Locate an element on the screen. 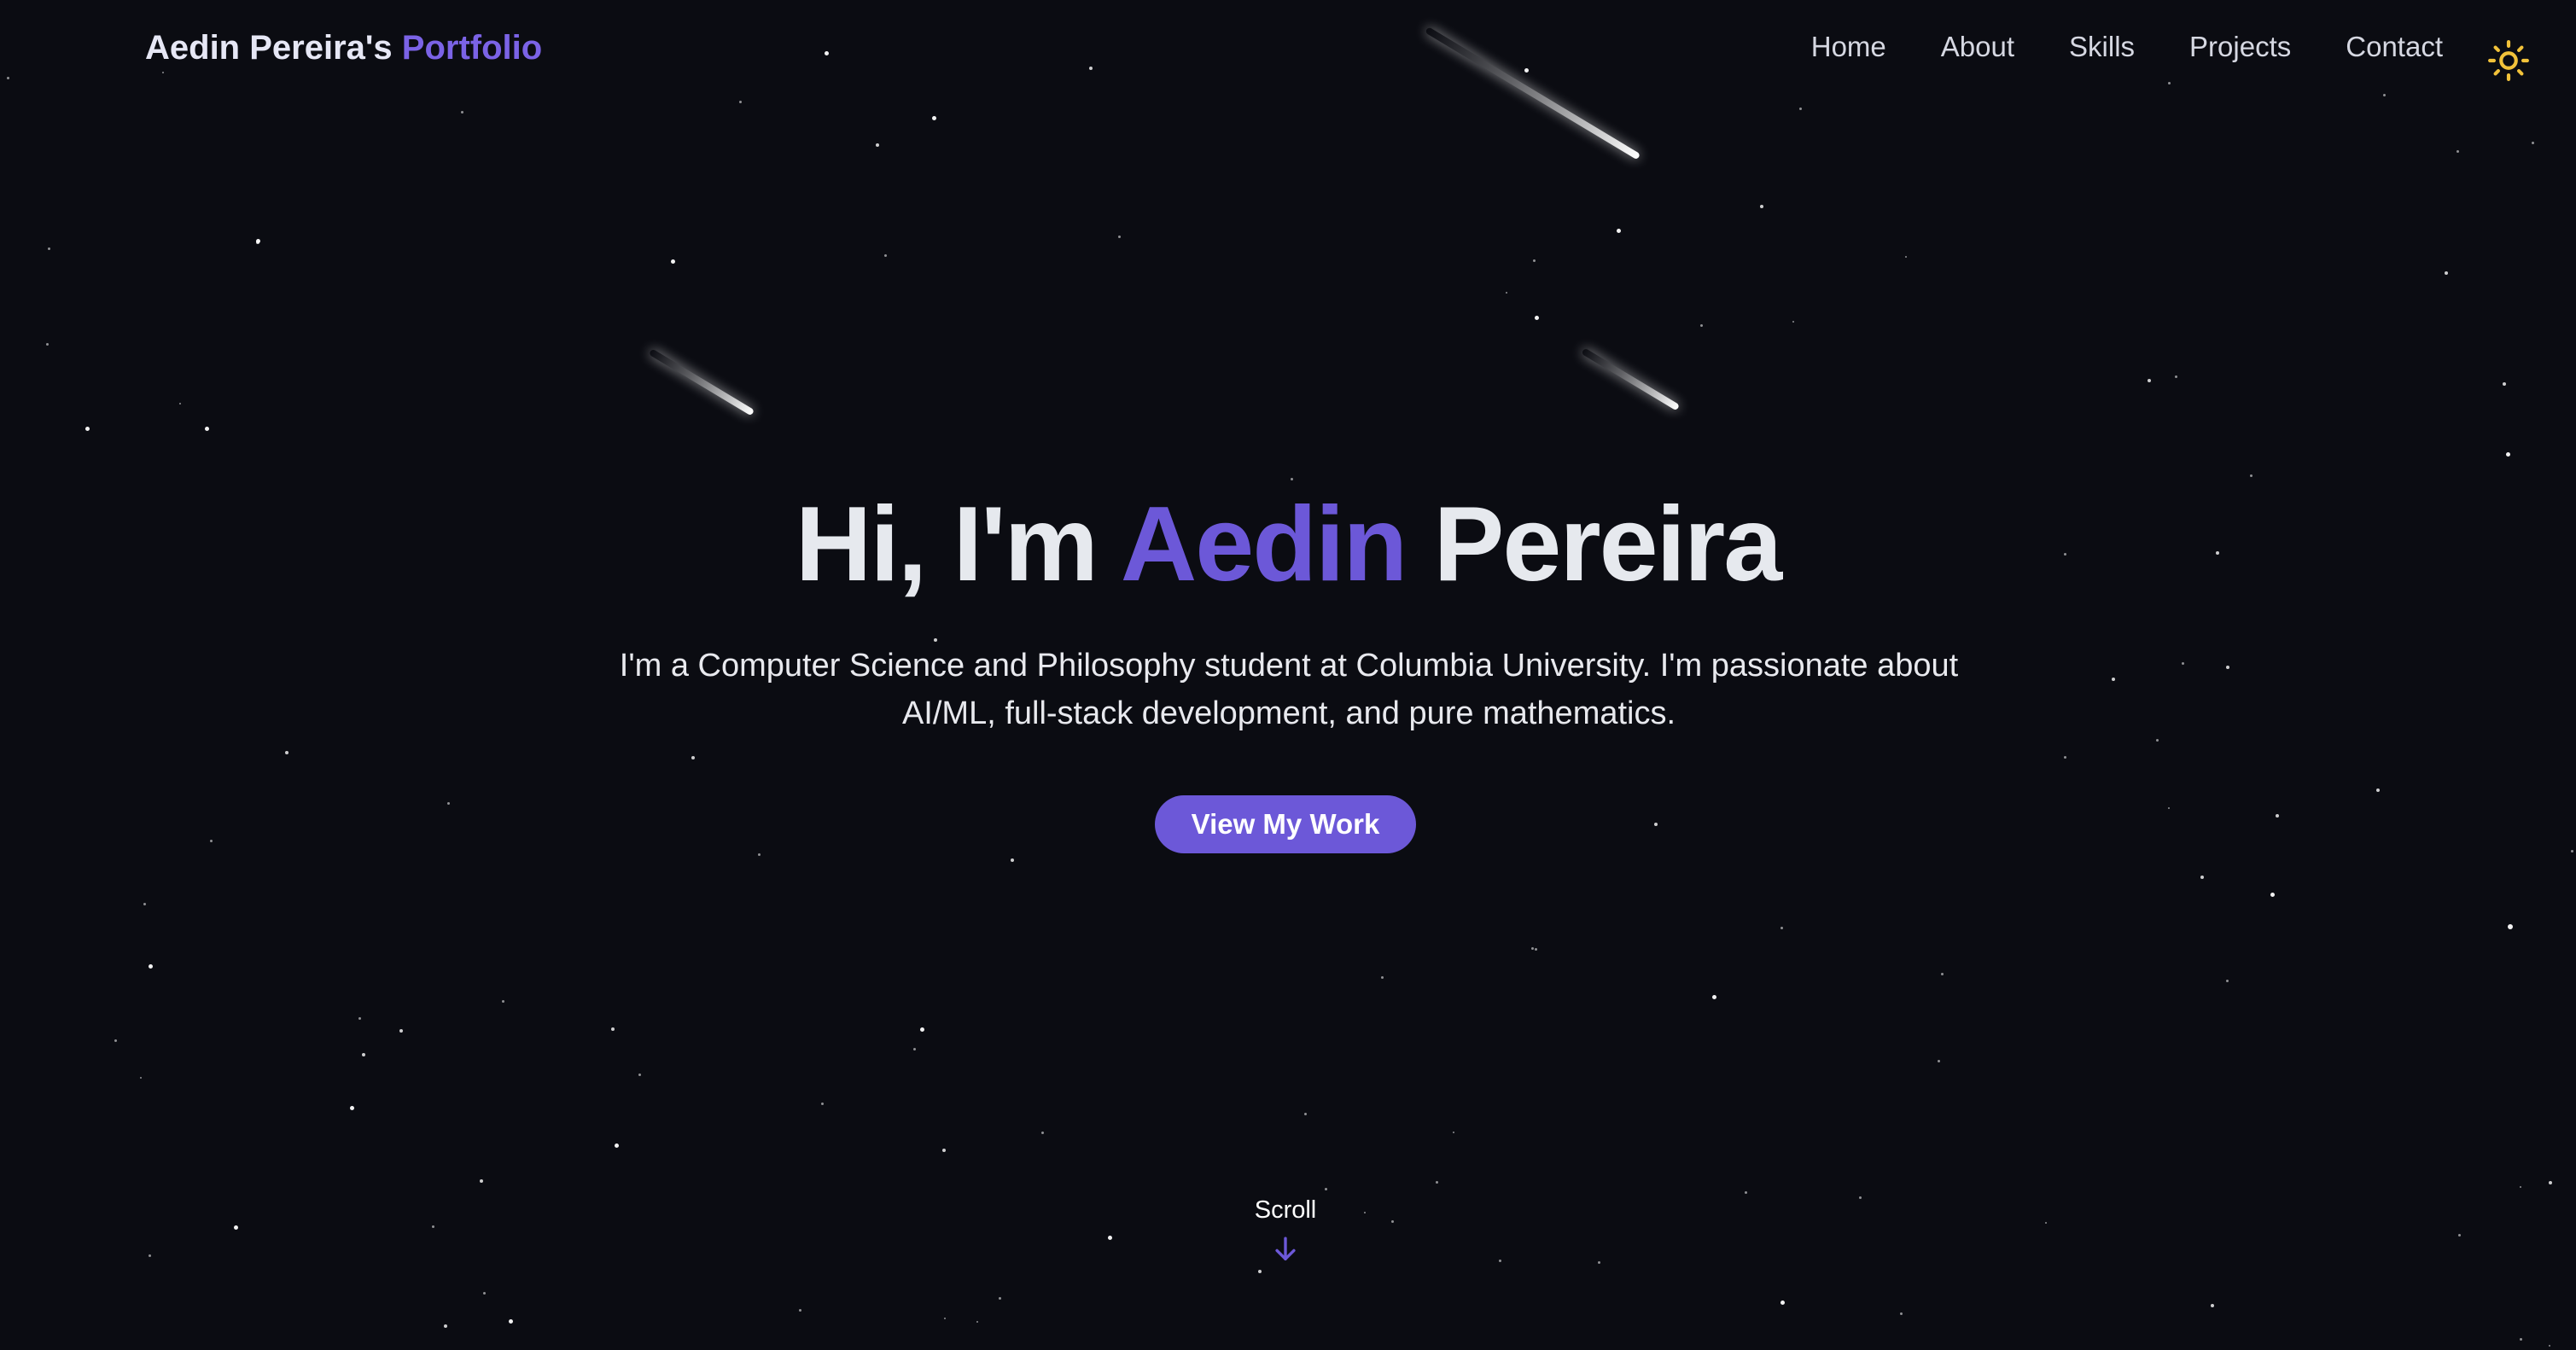 The width and height of the screenshot is (2576, 1350). nav-projects: Projects is located at coordinates (2240, 47).